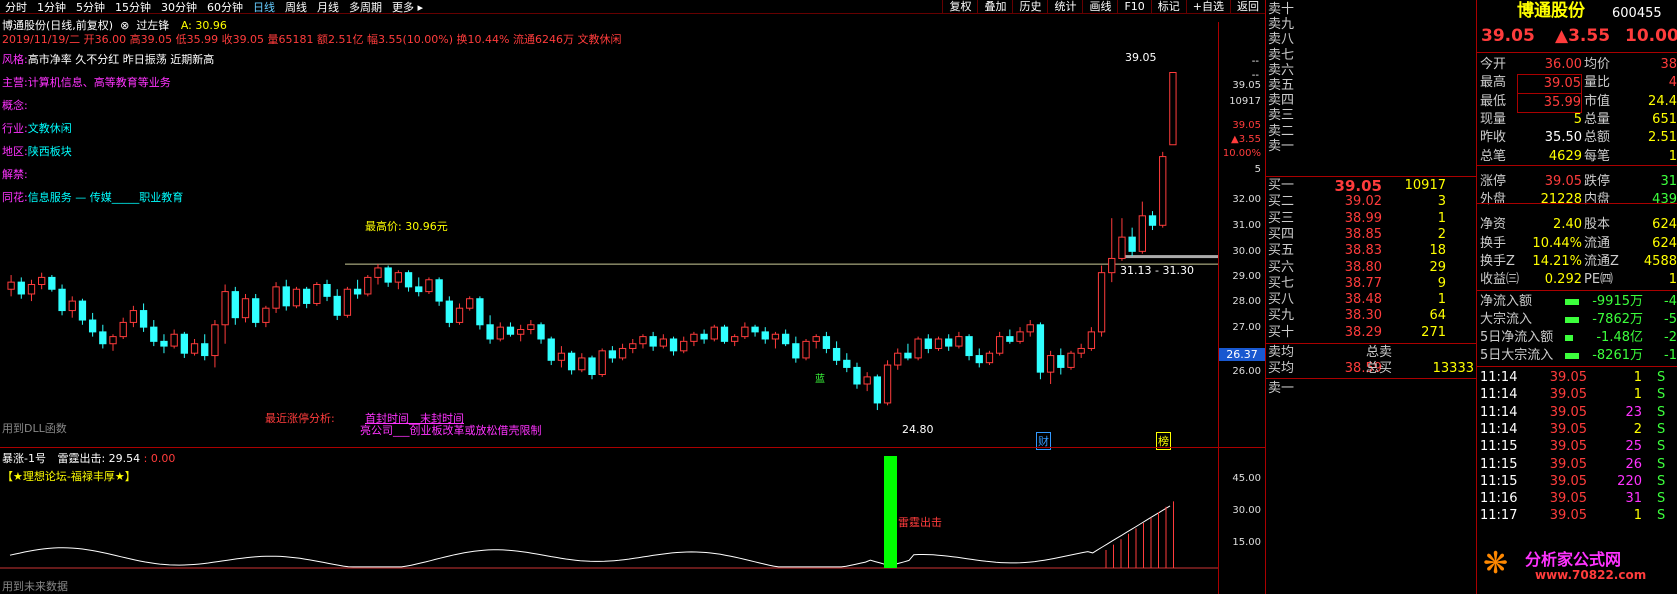 The height and width of the screenshot is (594, 1677). Describe the element at coordinates (959, 7) in the screenshot. I see `toolbar-button: 复权` at that location.